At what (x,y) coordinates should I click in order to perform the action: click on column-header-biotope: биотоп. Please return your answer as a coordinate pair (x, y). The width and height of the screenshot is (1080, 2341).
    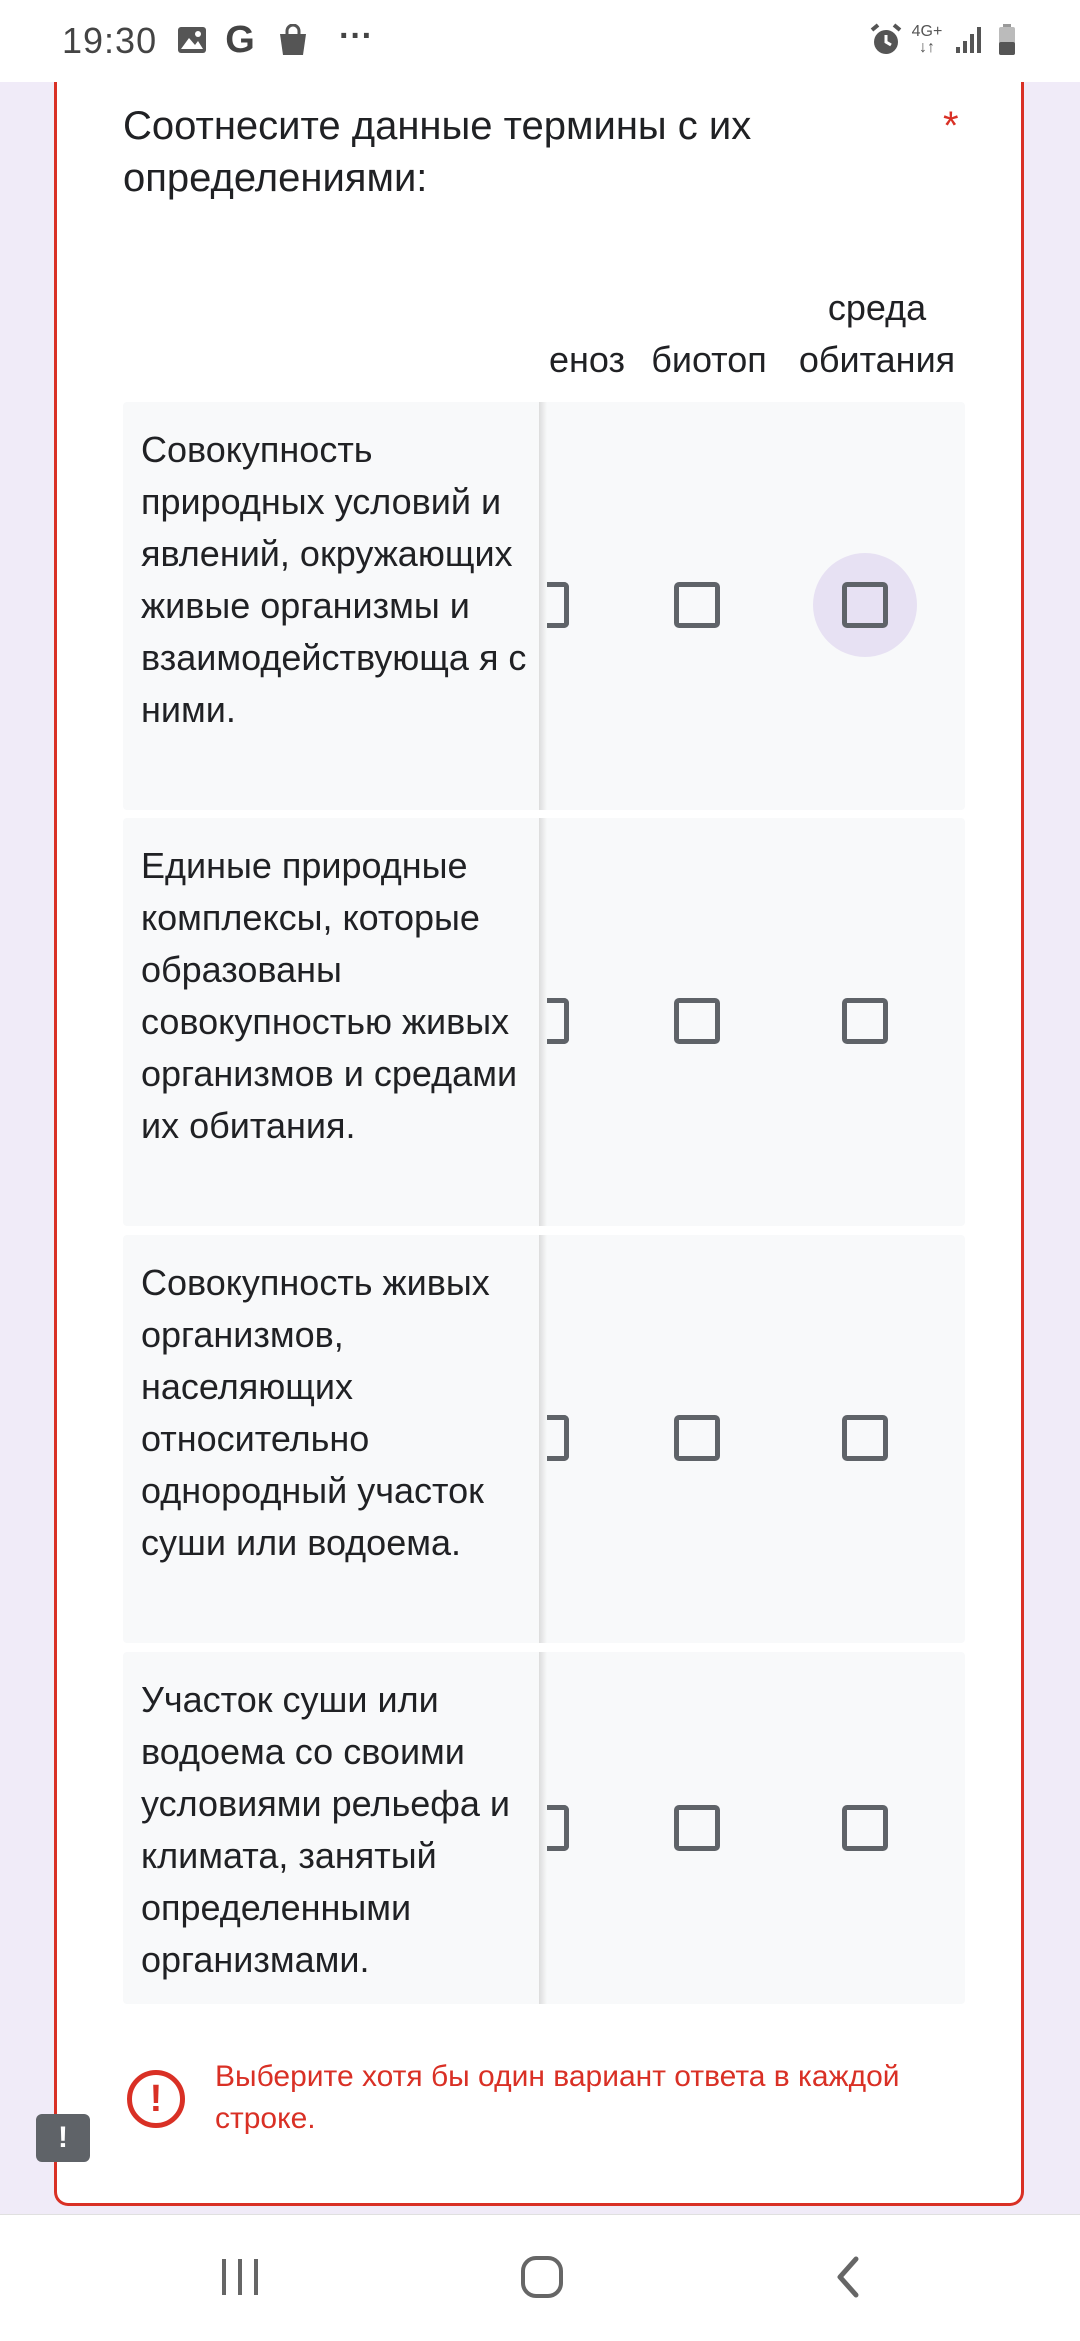
    Looking at the image, I should click on (709, 359).